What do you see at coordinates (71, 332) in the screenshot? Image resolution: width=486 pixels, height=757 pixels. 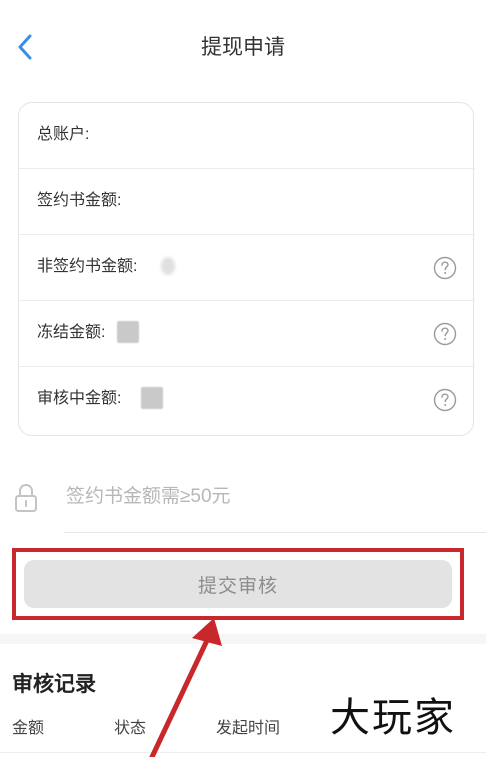 I see `frozen-amount-label: 冻结金额:` at bounding box center [71, 332].